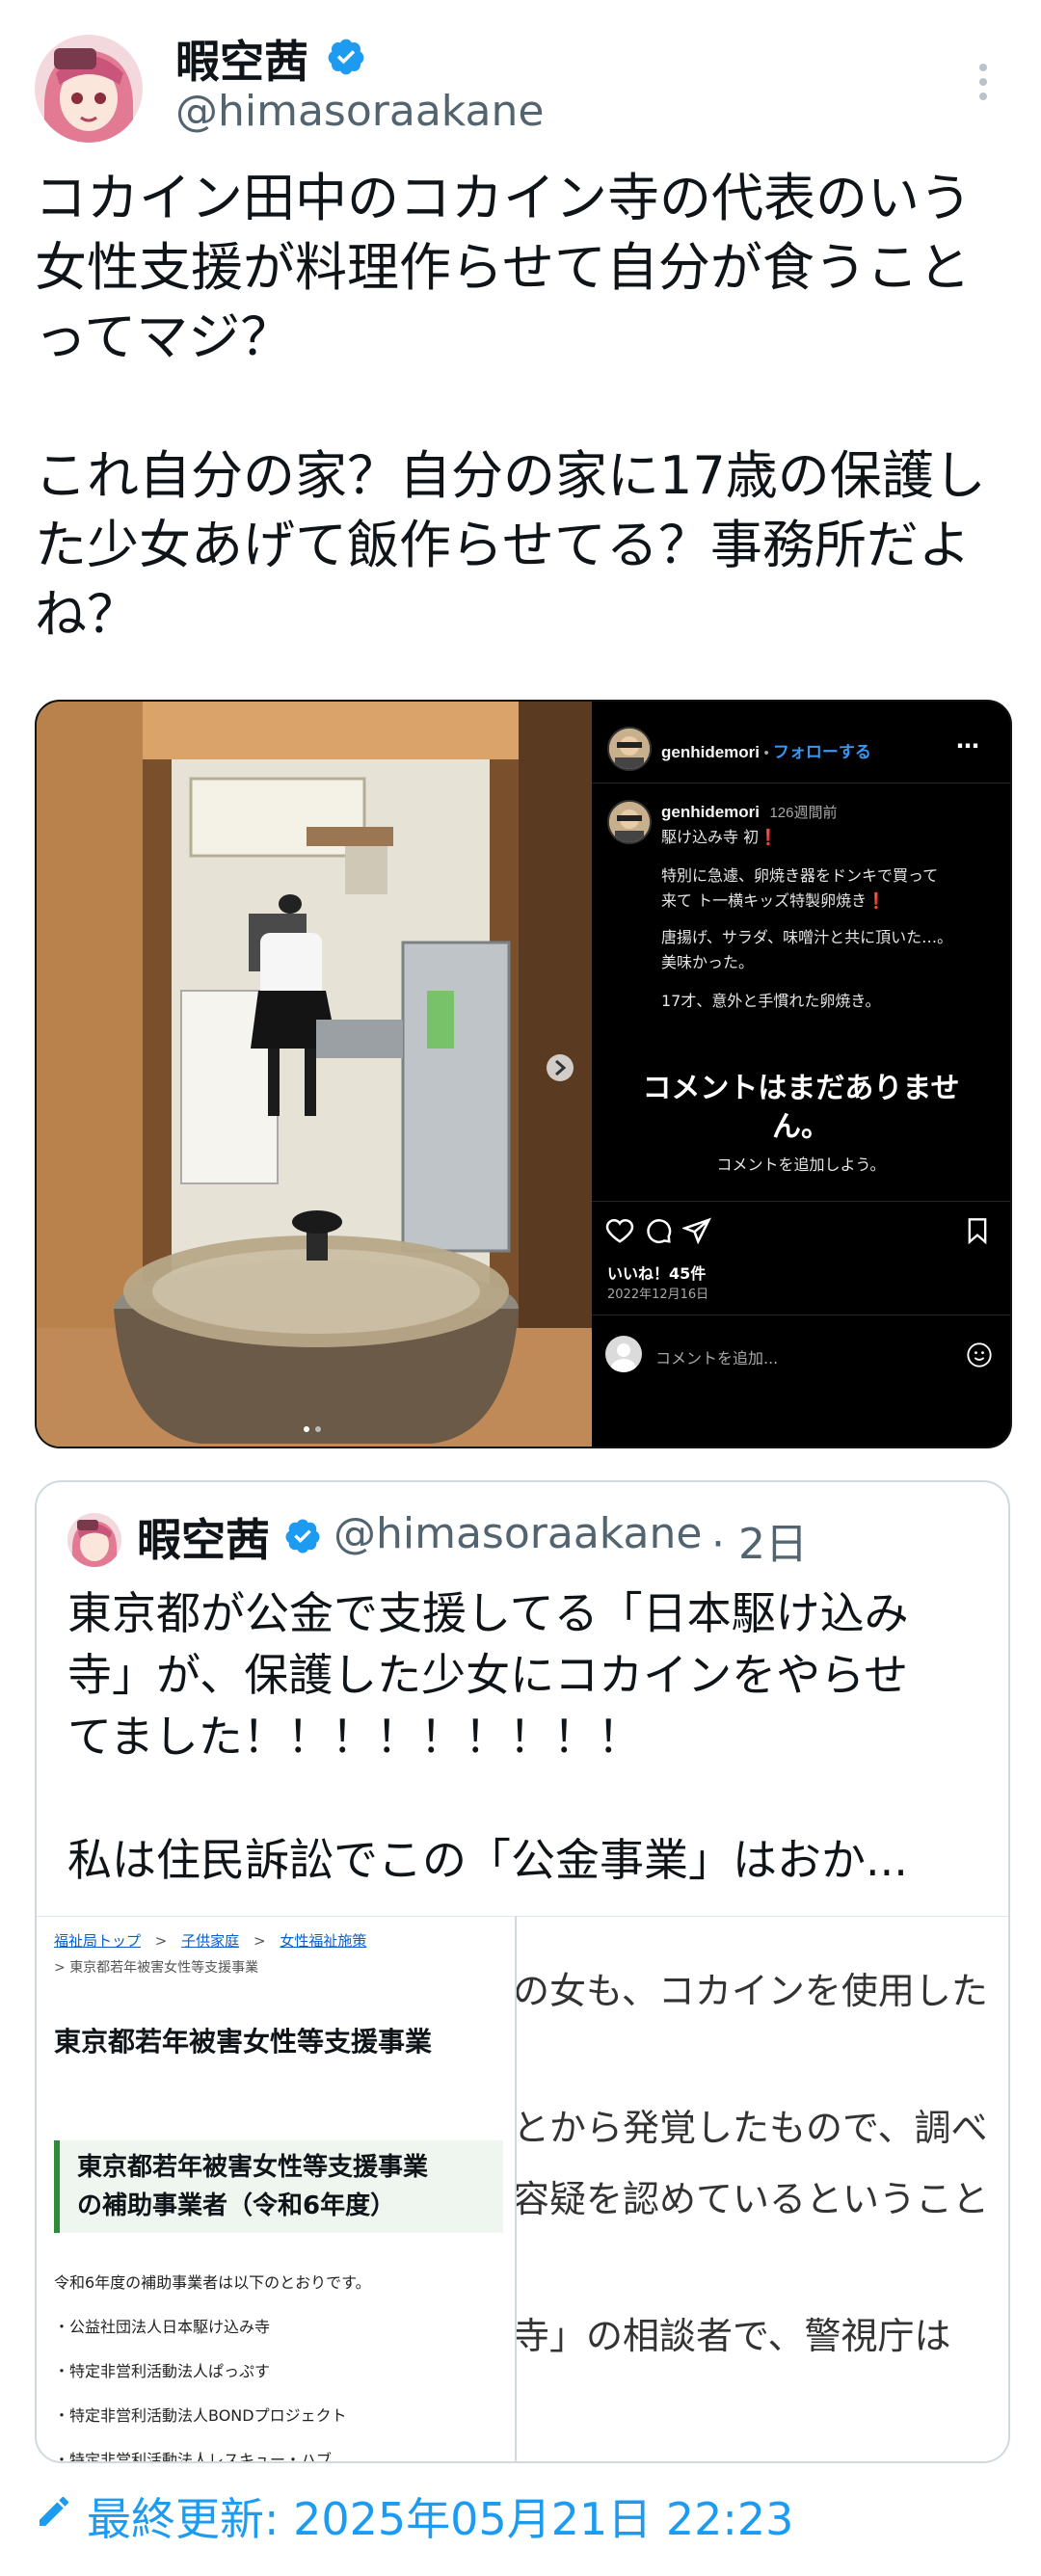  Describe the element at coordinates (753, 2199) in the screenshot. I see `article-line: 容疑を認めているということ` at that location.